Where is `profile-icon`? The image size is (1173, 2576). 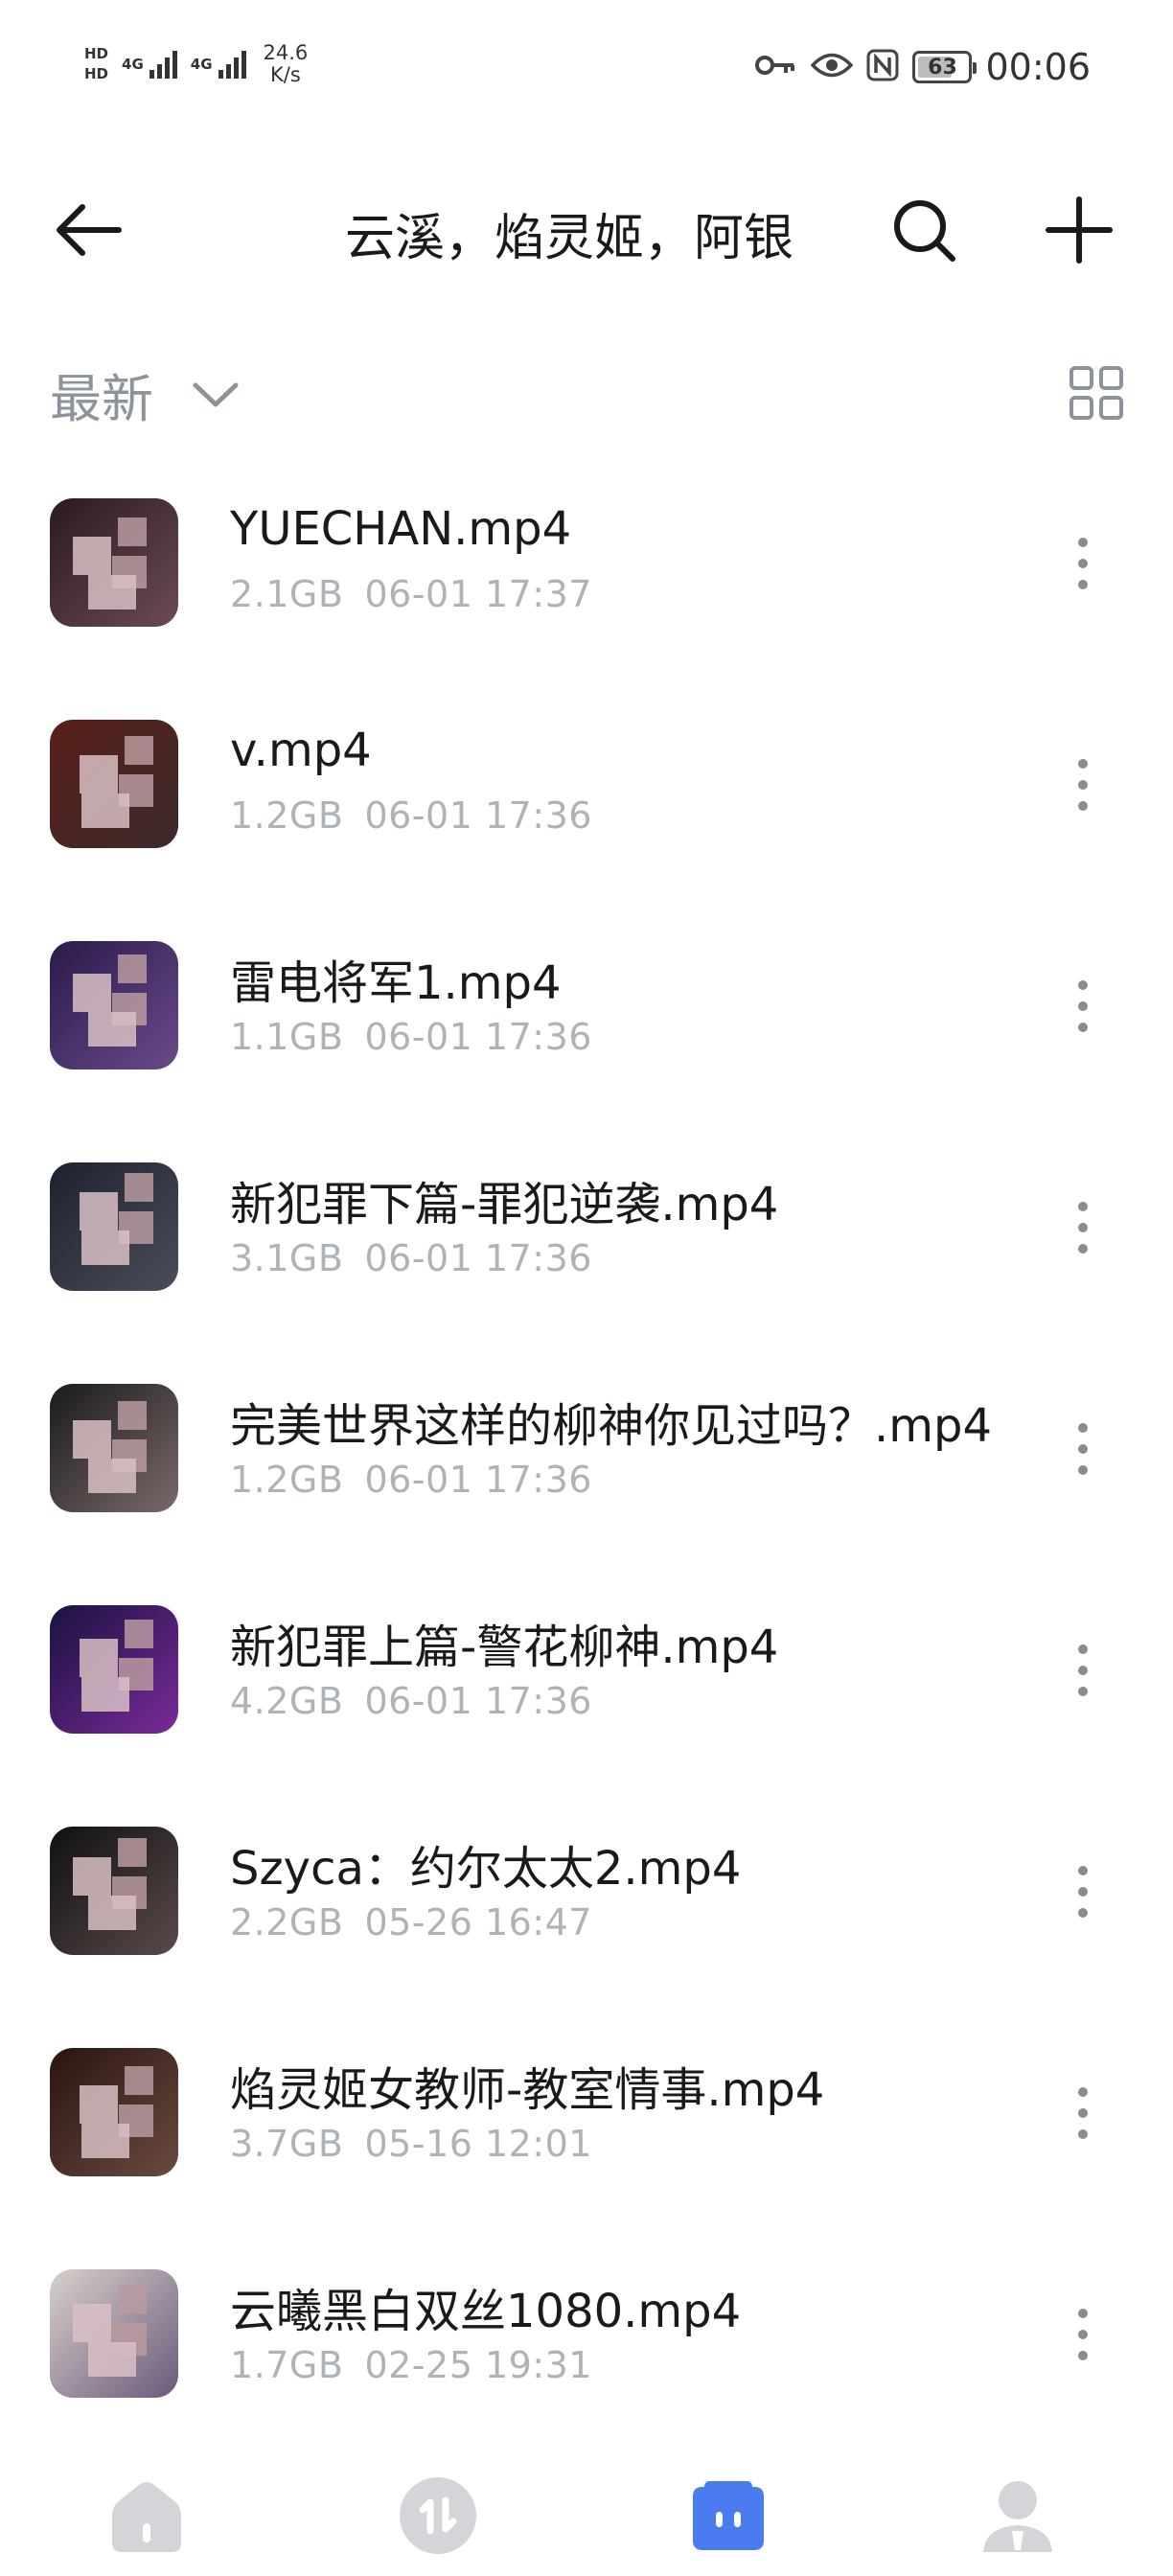 profile-icon is located at coordinates (1017, 2516).